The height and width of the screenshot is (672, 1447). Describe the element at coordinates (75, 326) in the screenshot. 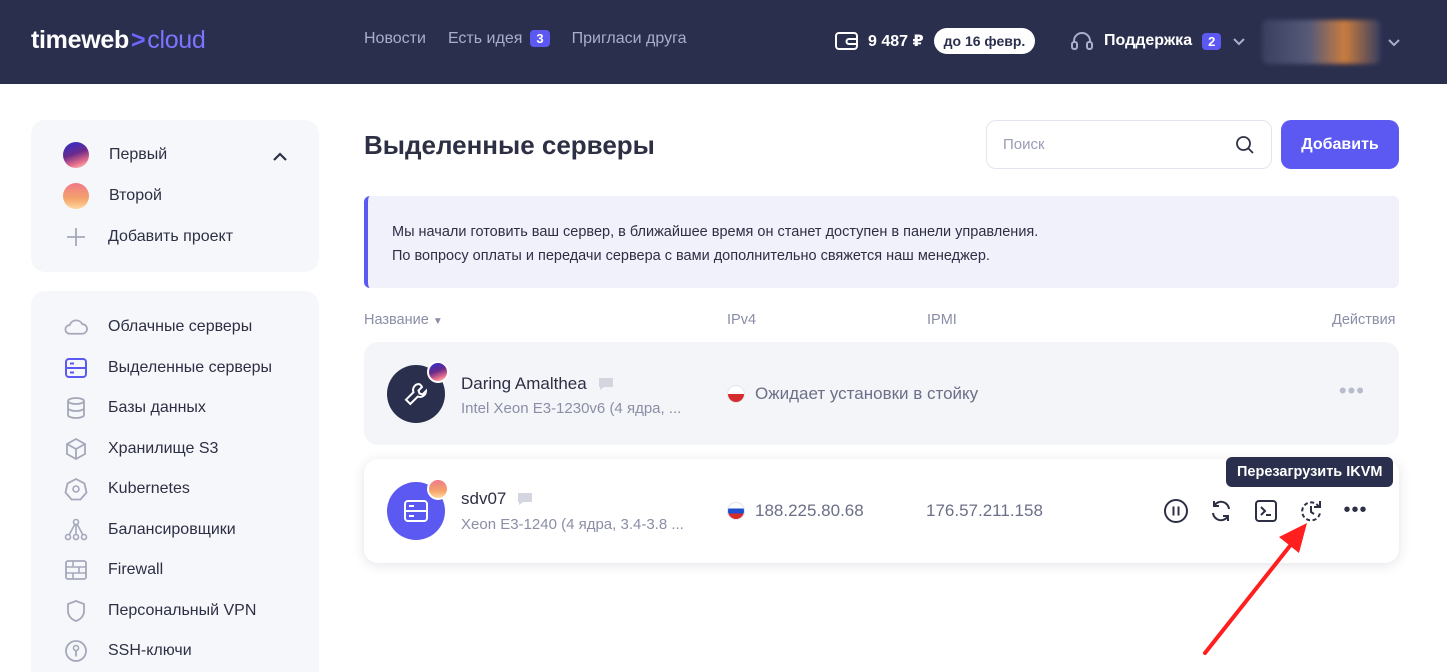

I see `cloud-icon` at that location.